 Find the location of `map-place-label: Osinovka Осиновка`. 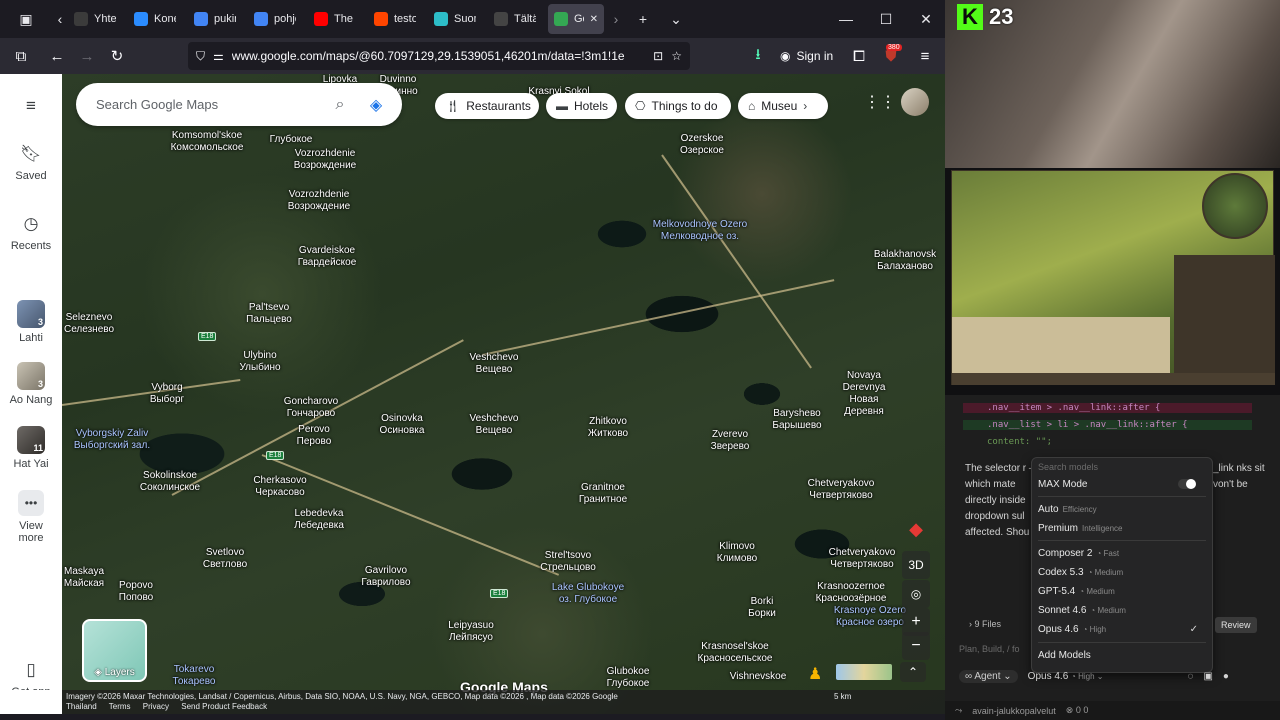

map-place-label: Osinovka Осиновка is located at coordinates (402, 425).